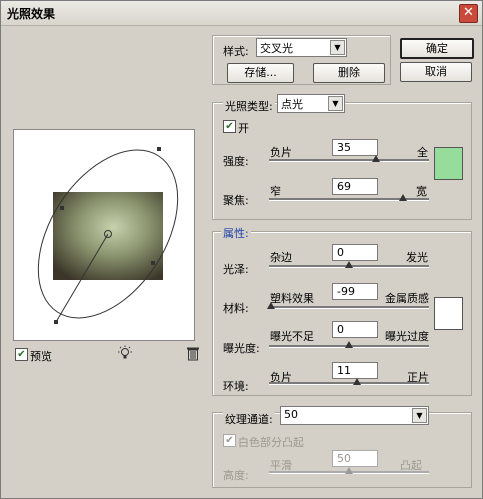 The height and width of the screenshot is (499, 483). I want to click on white-high-checkbox: ✔, so click(229, 440).